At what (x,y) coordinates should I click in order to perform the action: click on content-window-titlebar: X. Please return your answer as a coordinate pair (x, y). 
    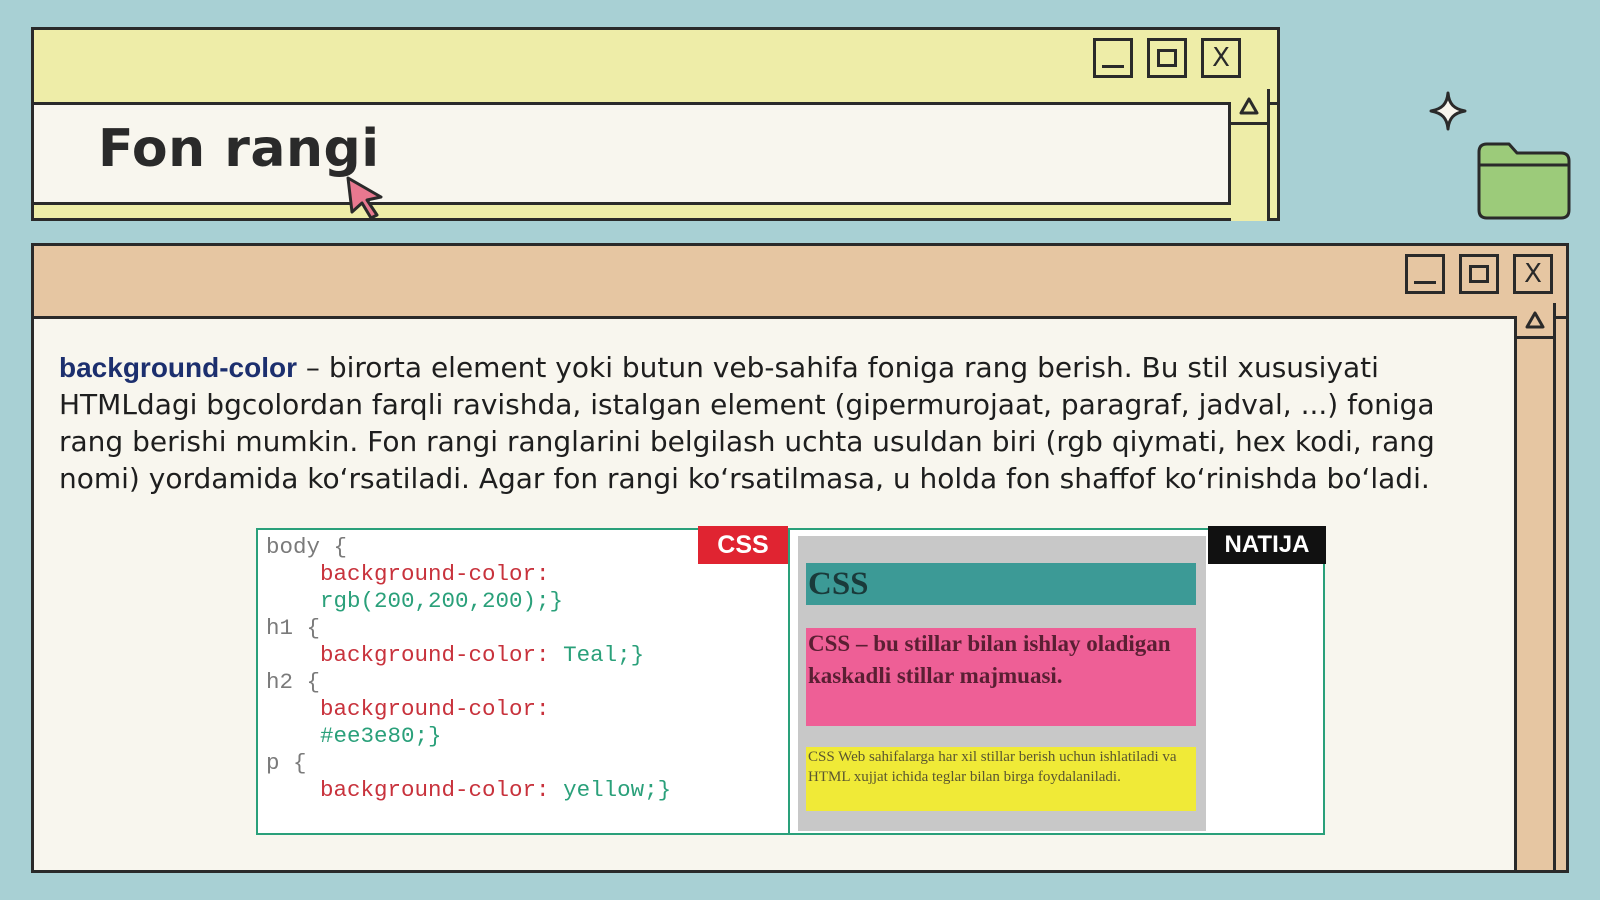
    Looking at the image, I should click on (800, 276).